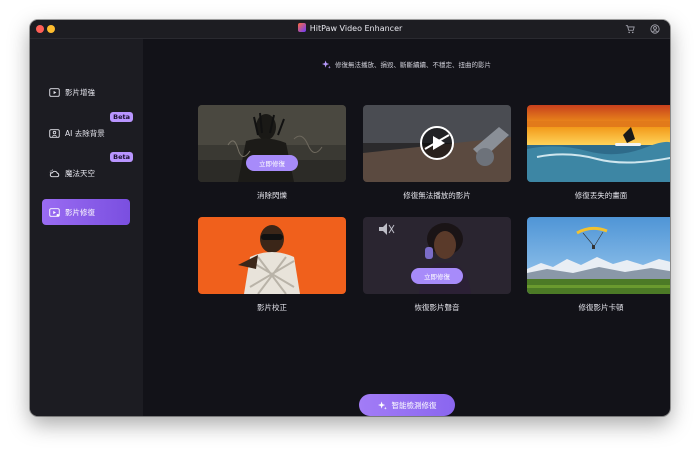  What do you see at coordinates (54, 212) in the screenshot?
I see `video-repair-icon` at bounding box center [54, 212].